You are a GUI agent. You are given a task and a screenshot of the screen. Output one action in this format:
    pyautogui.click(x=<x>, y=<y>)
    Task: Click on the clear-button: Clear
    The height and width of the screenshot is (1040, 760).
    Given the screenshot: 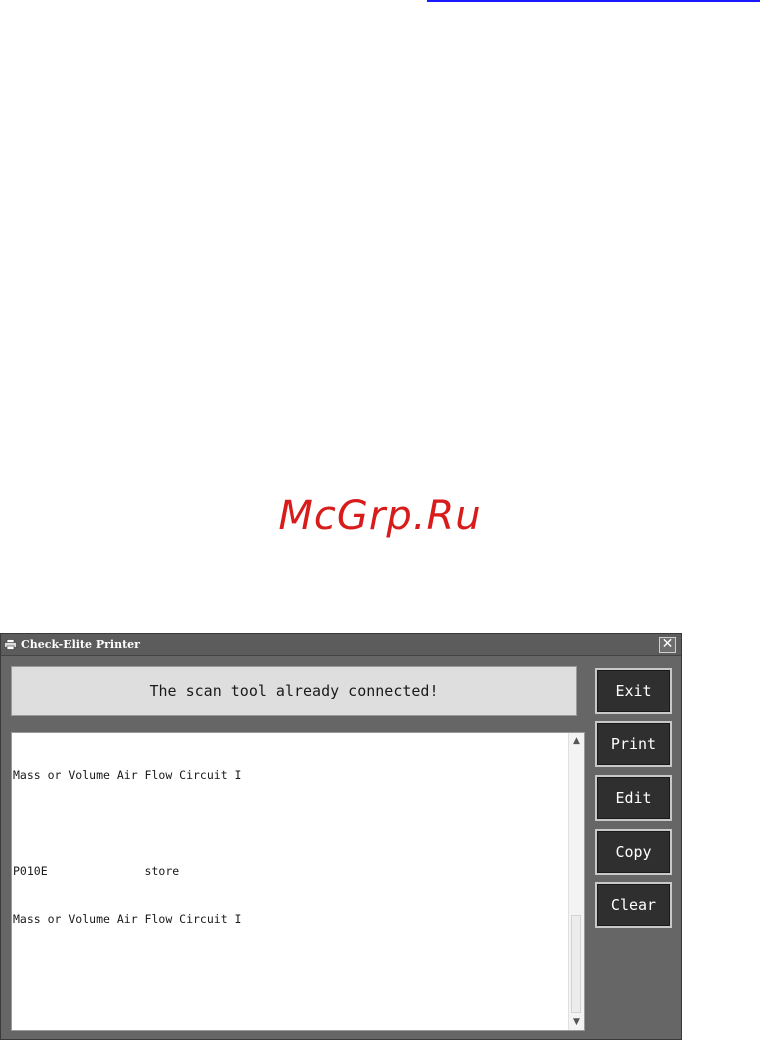 What is the action you would take?
    pyautogui.click(x=633, y=905)
    